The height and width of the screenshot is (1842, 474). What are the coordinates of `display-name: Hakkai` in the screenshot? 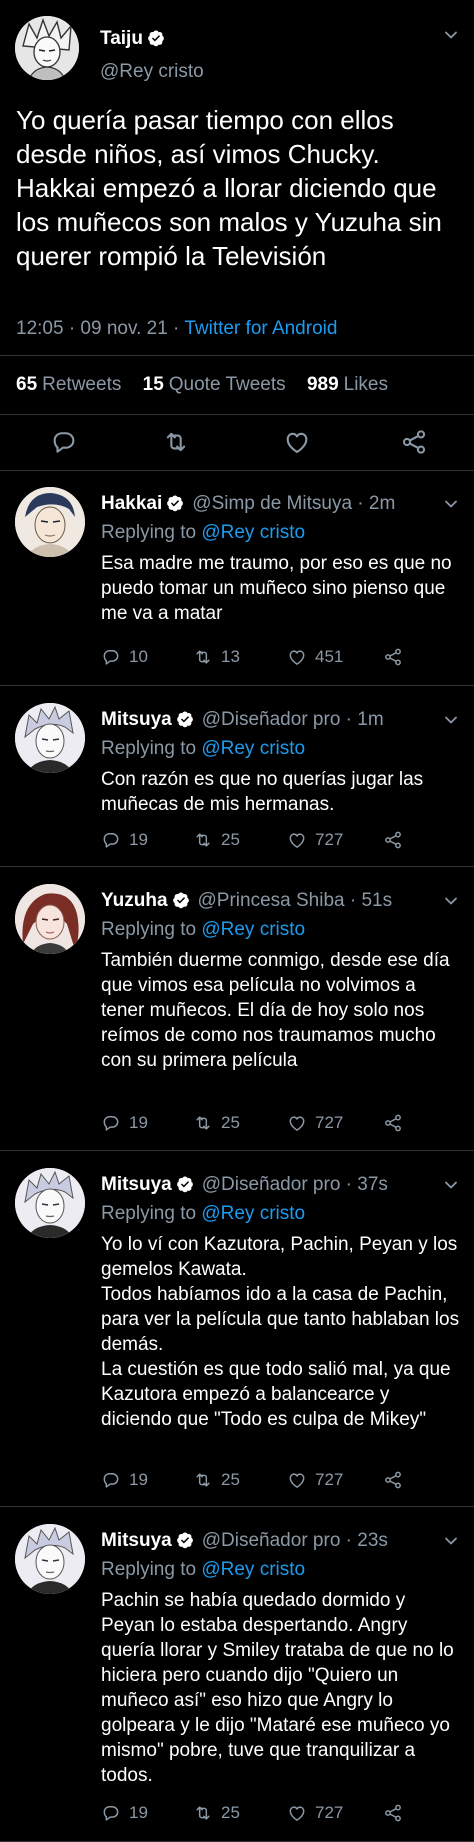 It's located at (131, 503).